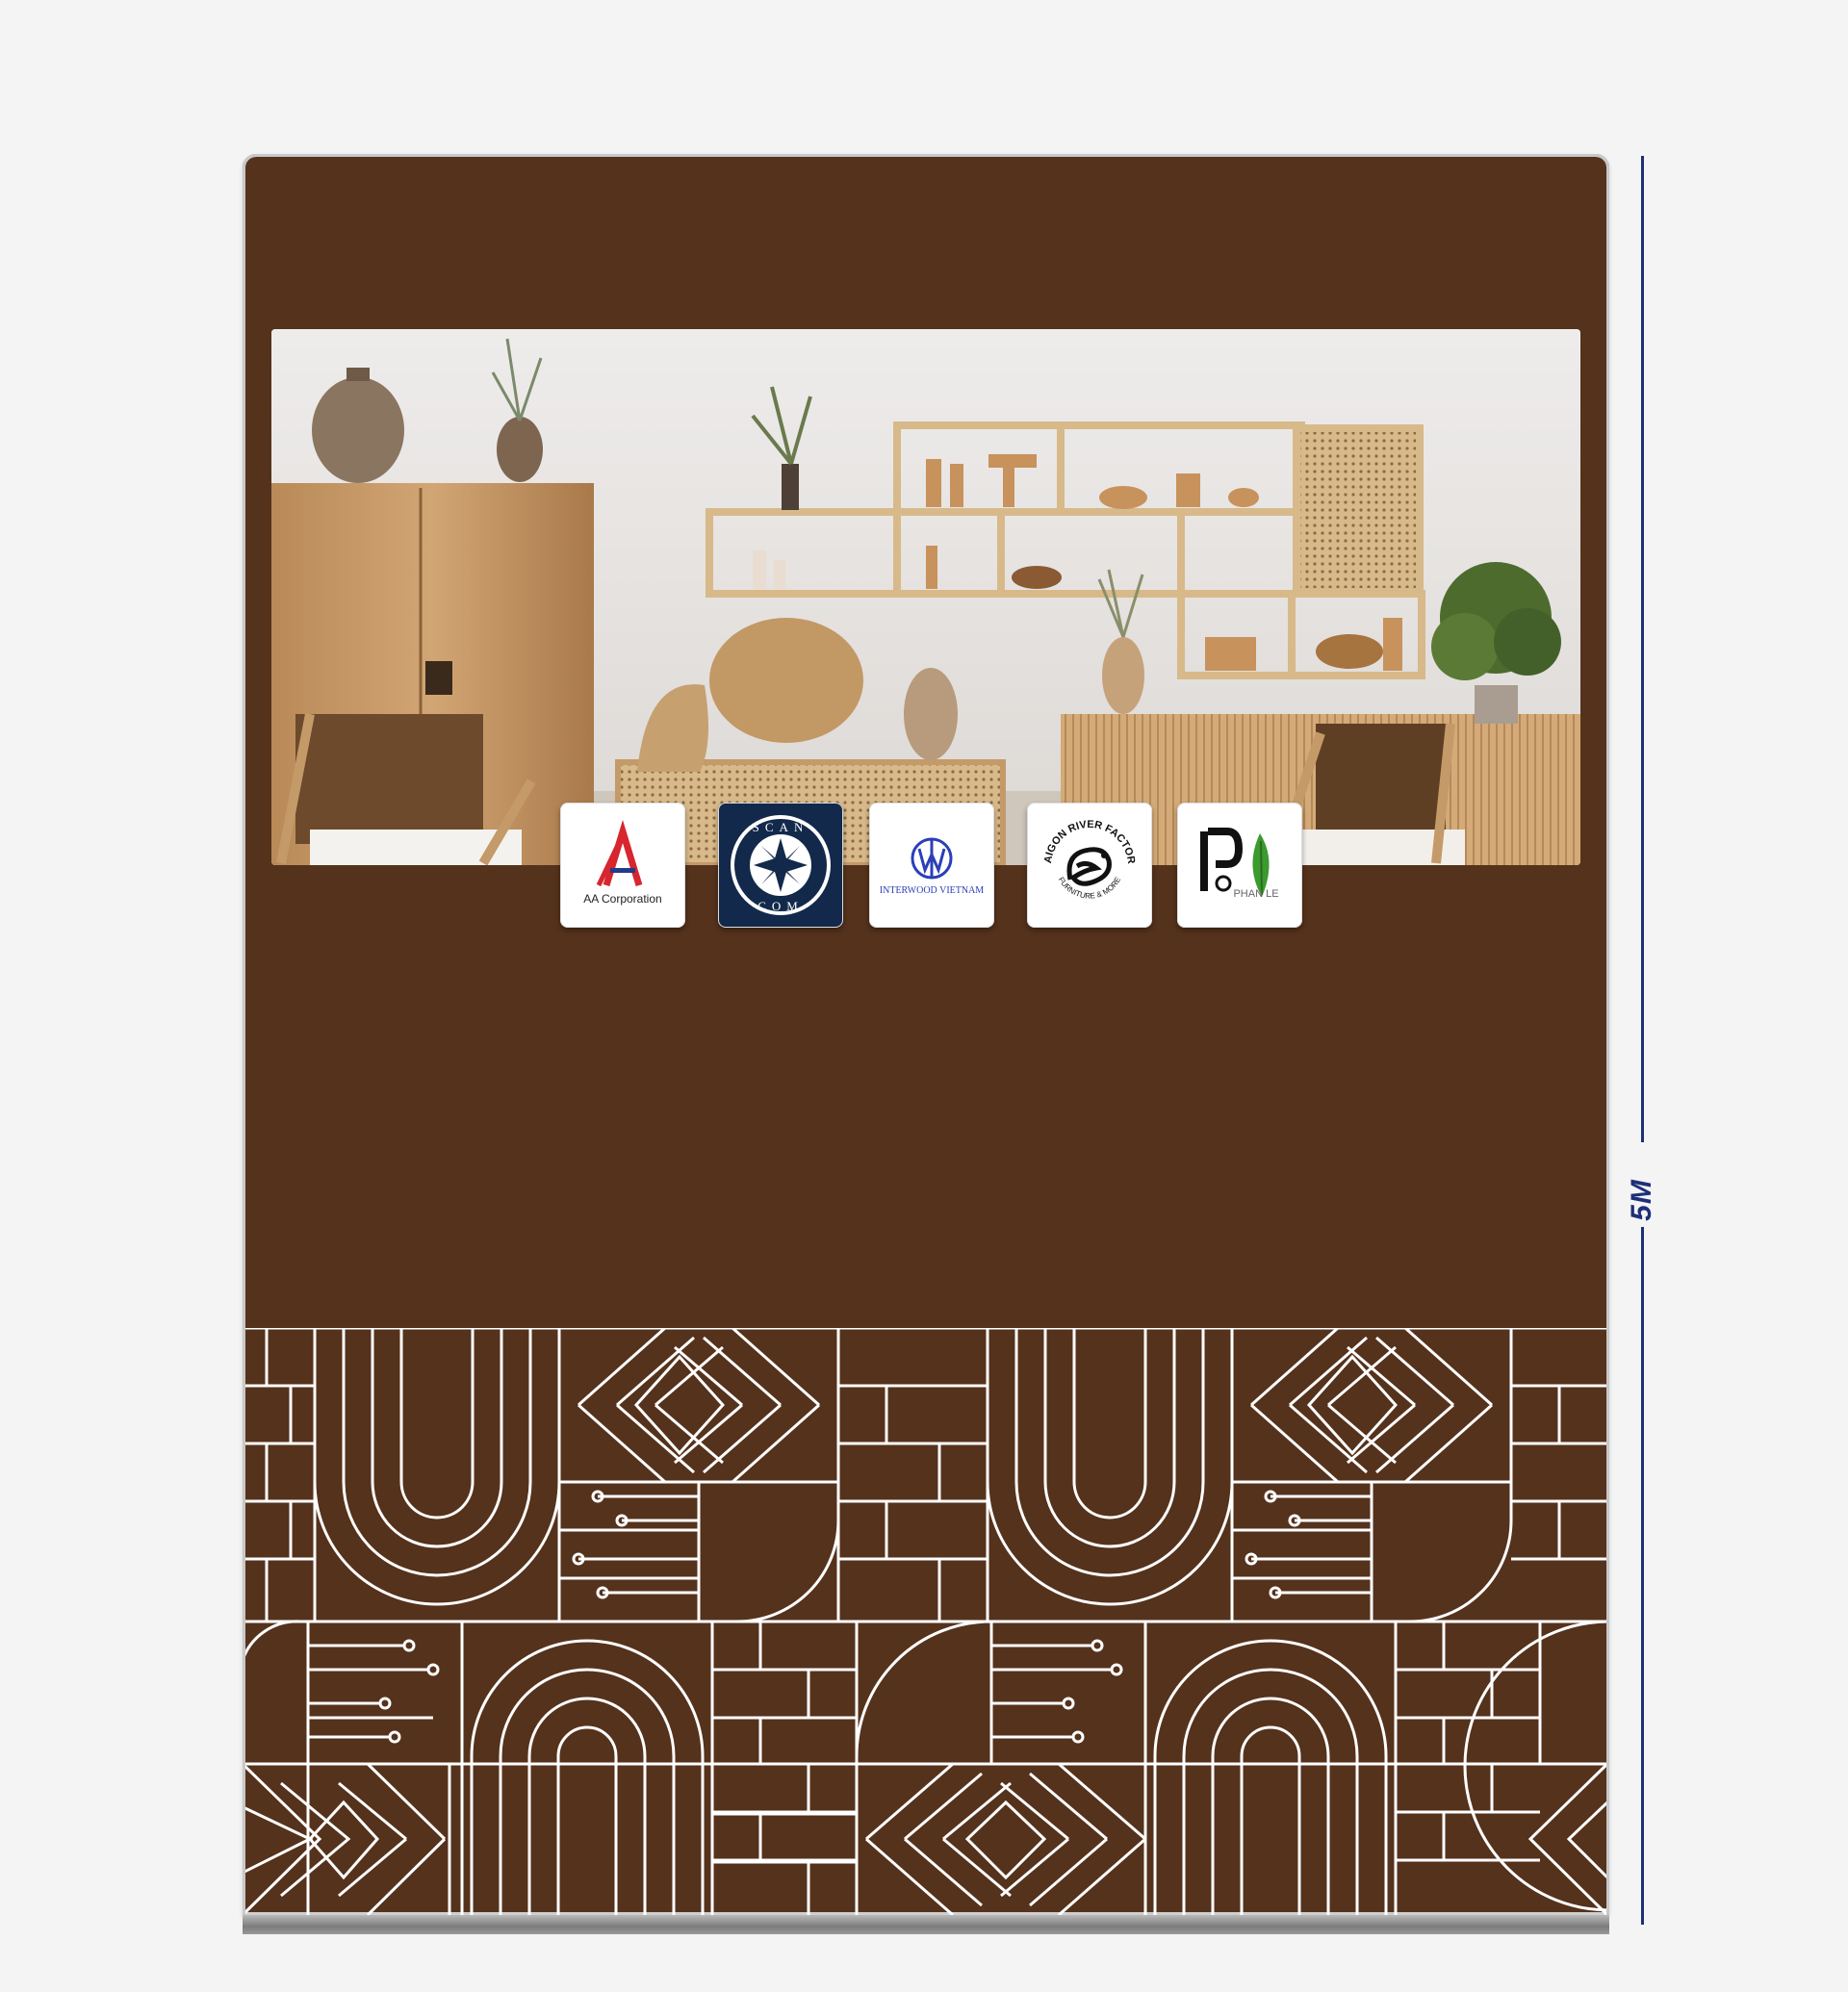  I want to click on height-measure-line-bottom, so click(1642, 1576).